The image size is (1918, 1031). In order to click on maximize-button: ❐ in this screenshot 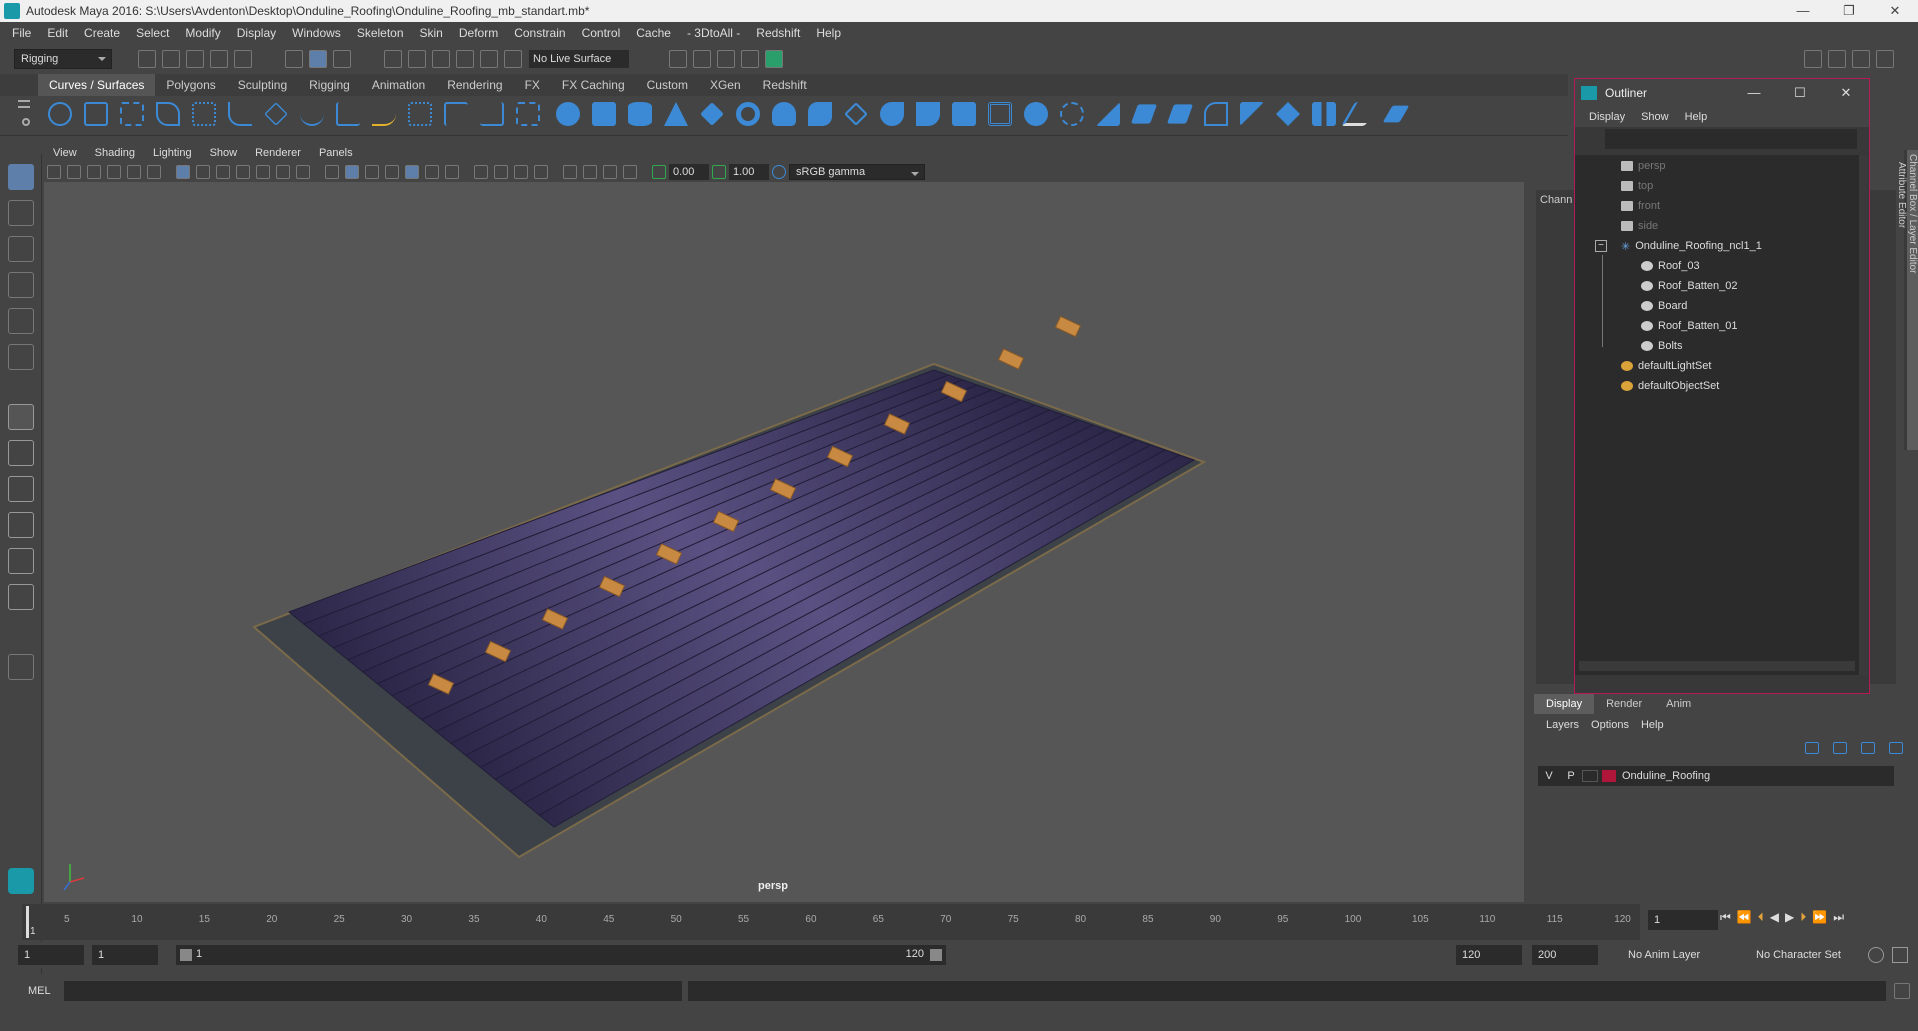, I will do `click(1849, 11)`.